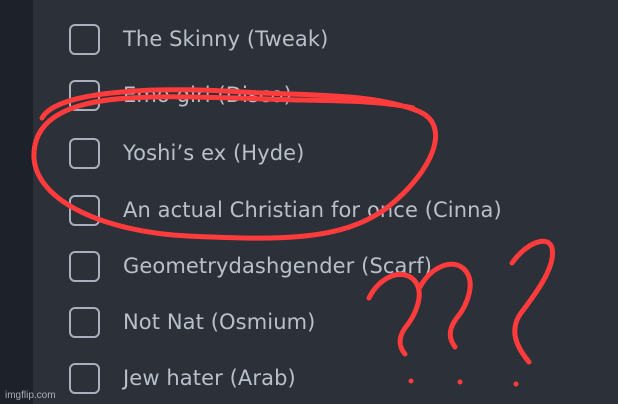  What do you see at coordinates (209, 378) in the screenshot?
I see `option-label-jew-hater: Jew hater (Arab)` at bounding box center [209, 378].